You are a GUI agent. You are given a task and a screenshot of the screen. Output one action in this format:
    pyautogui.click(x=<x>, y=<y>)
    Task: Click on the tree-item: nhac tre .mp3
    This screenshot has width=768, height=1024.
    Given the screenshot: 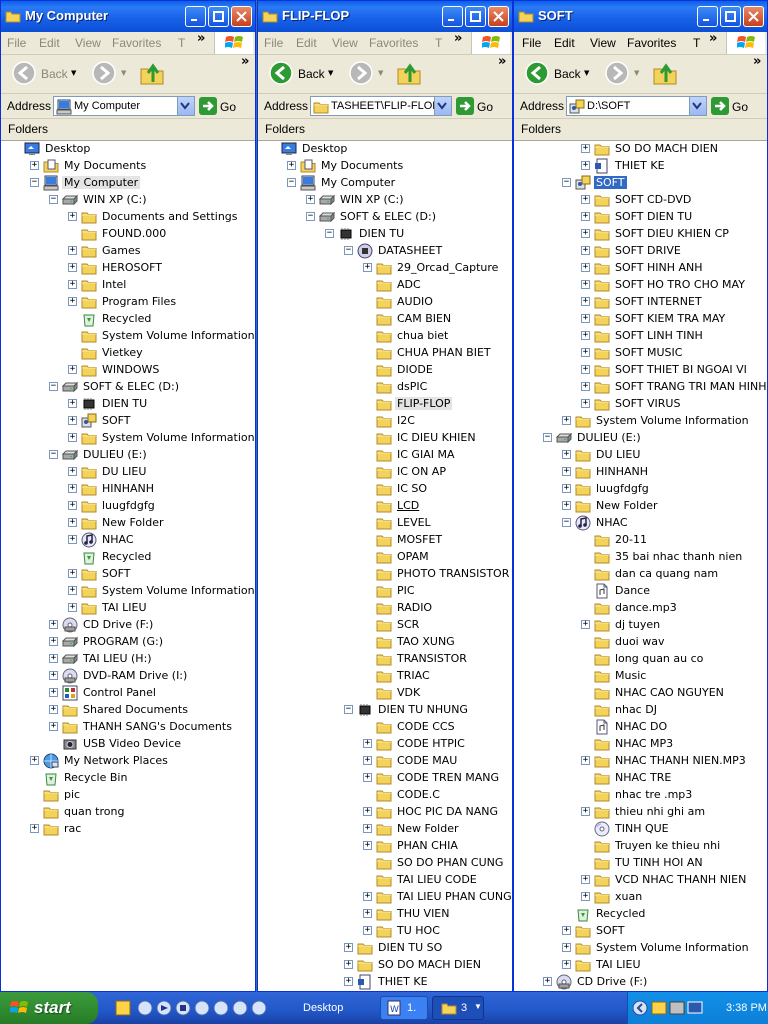 What is the action you would take?
    pyautogui.click(x=640, y=795)
    